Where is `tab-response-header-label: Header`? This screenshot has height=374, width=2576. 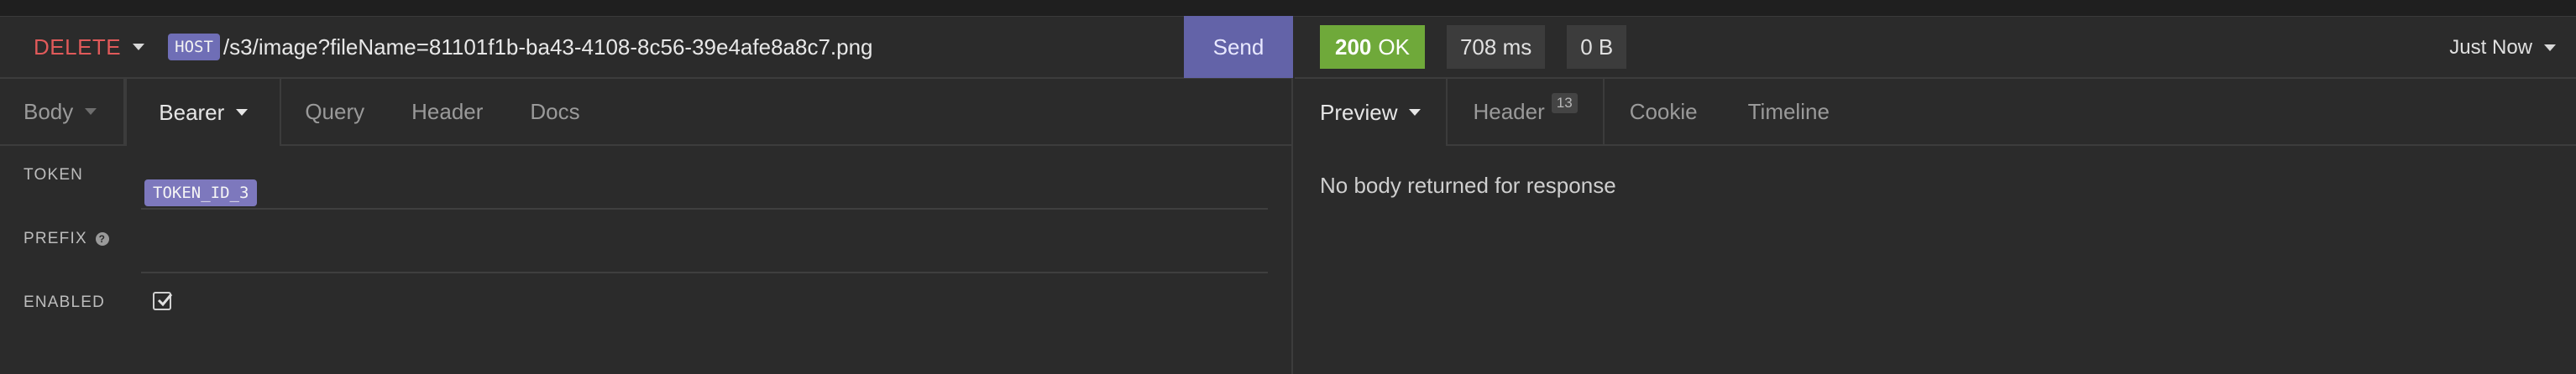
tab-response-header-label: Header is located at coordinates (1509, 111).